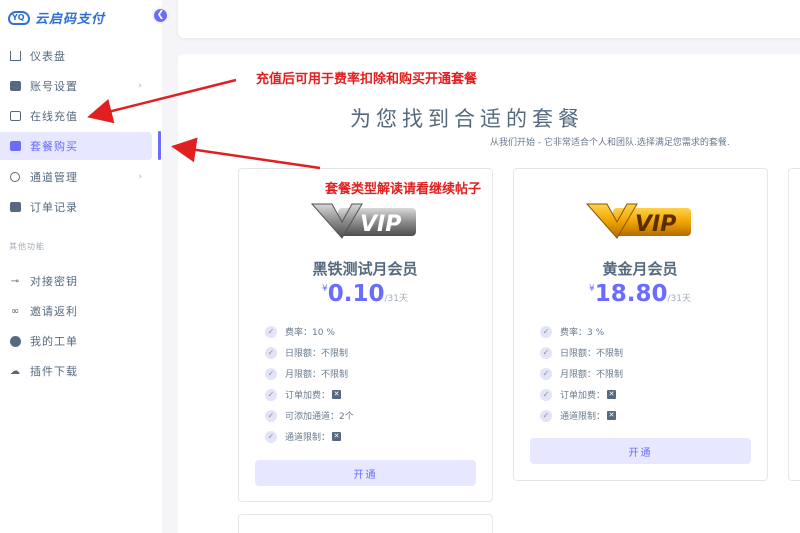  What do you see at coordinates (403, 189) in the screenshot?
I see `annotation-package-note: 套餐类型解读请看继续帖子` at bounding box center [403, 189].